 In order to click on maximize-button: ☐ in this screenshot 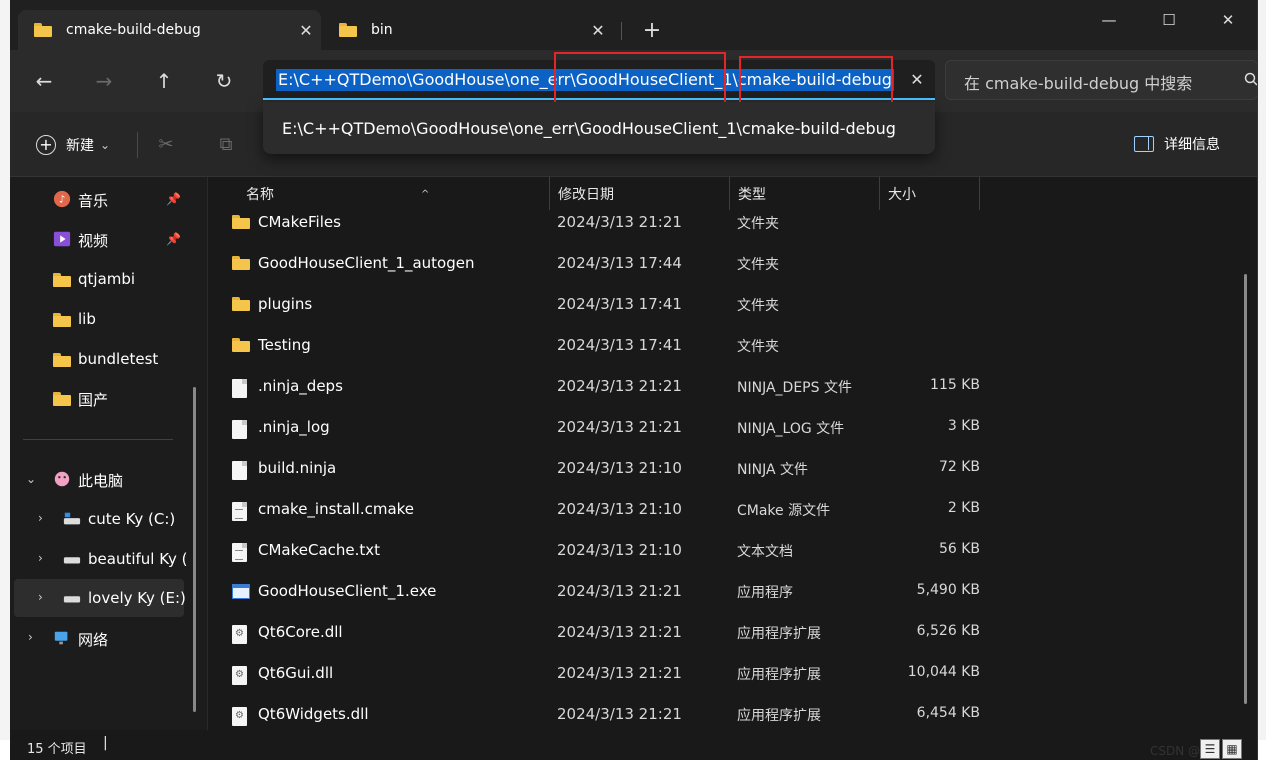, I will do `click(1169, 20)`.